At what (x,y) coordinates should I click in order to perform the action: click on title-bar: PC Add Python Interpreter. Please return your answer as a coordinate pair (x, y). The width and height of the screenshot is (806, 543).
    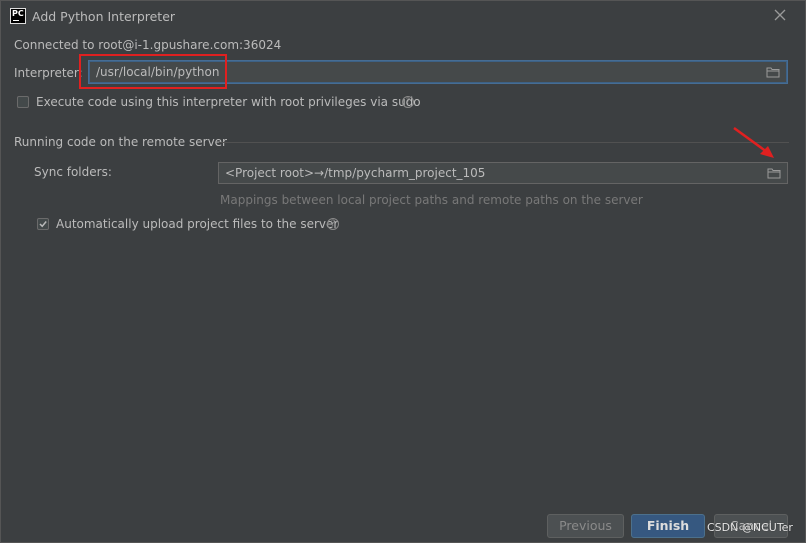
    Looking at the image, I should click on (403, 17).